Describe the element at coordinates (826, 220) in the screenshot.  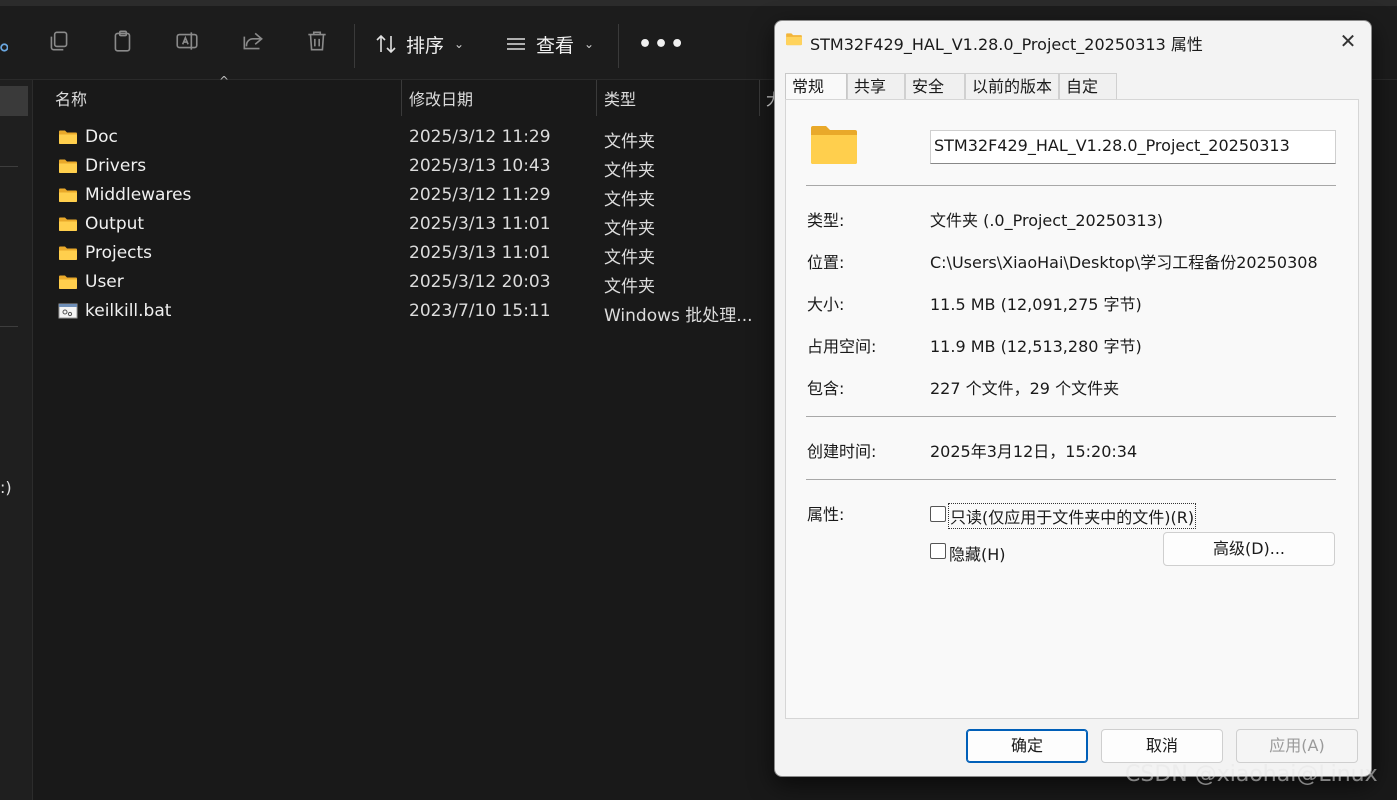
I see `type-label: 类型:` at that location.